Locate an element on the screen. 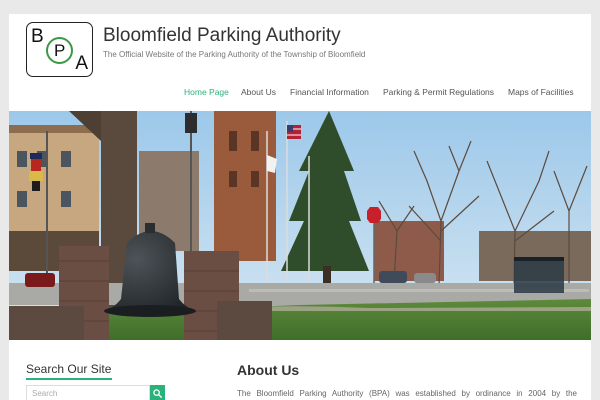 The width and height of the screenshot is (600, 400). site-logo: B P A is located at coordinates (59, 49).